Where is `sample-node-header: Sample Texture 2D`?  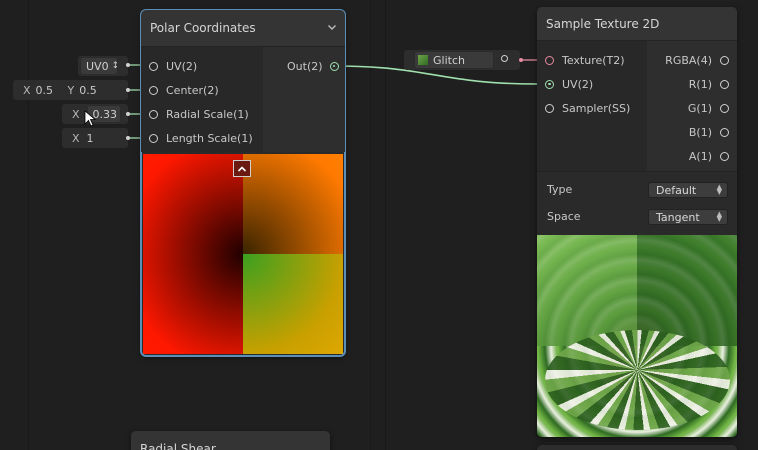
sample-node-header: Sample Texture 2D is located at coordinates (637, 24).